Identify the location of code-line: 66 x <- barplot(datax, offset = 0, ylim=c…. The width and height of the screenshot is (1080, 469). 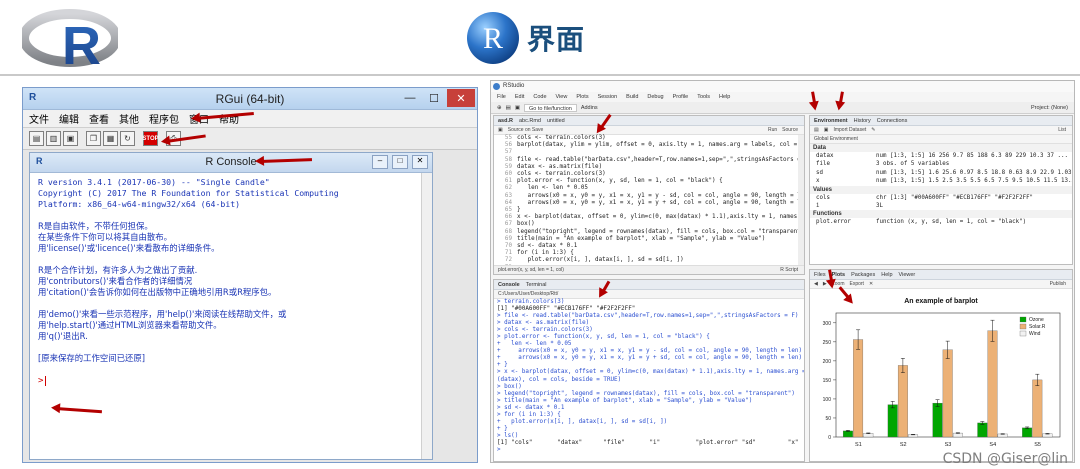
(650, 217).